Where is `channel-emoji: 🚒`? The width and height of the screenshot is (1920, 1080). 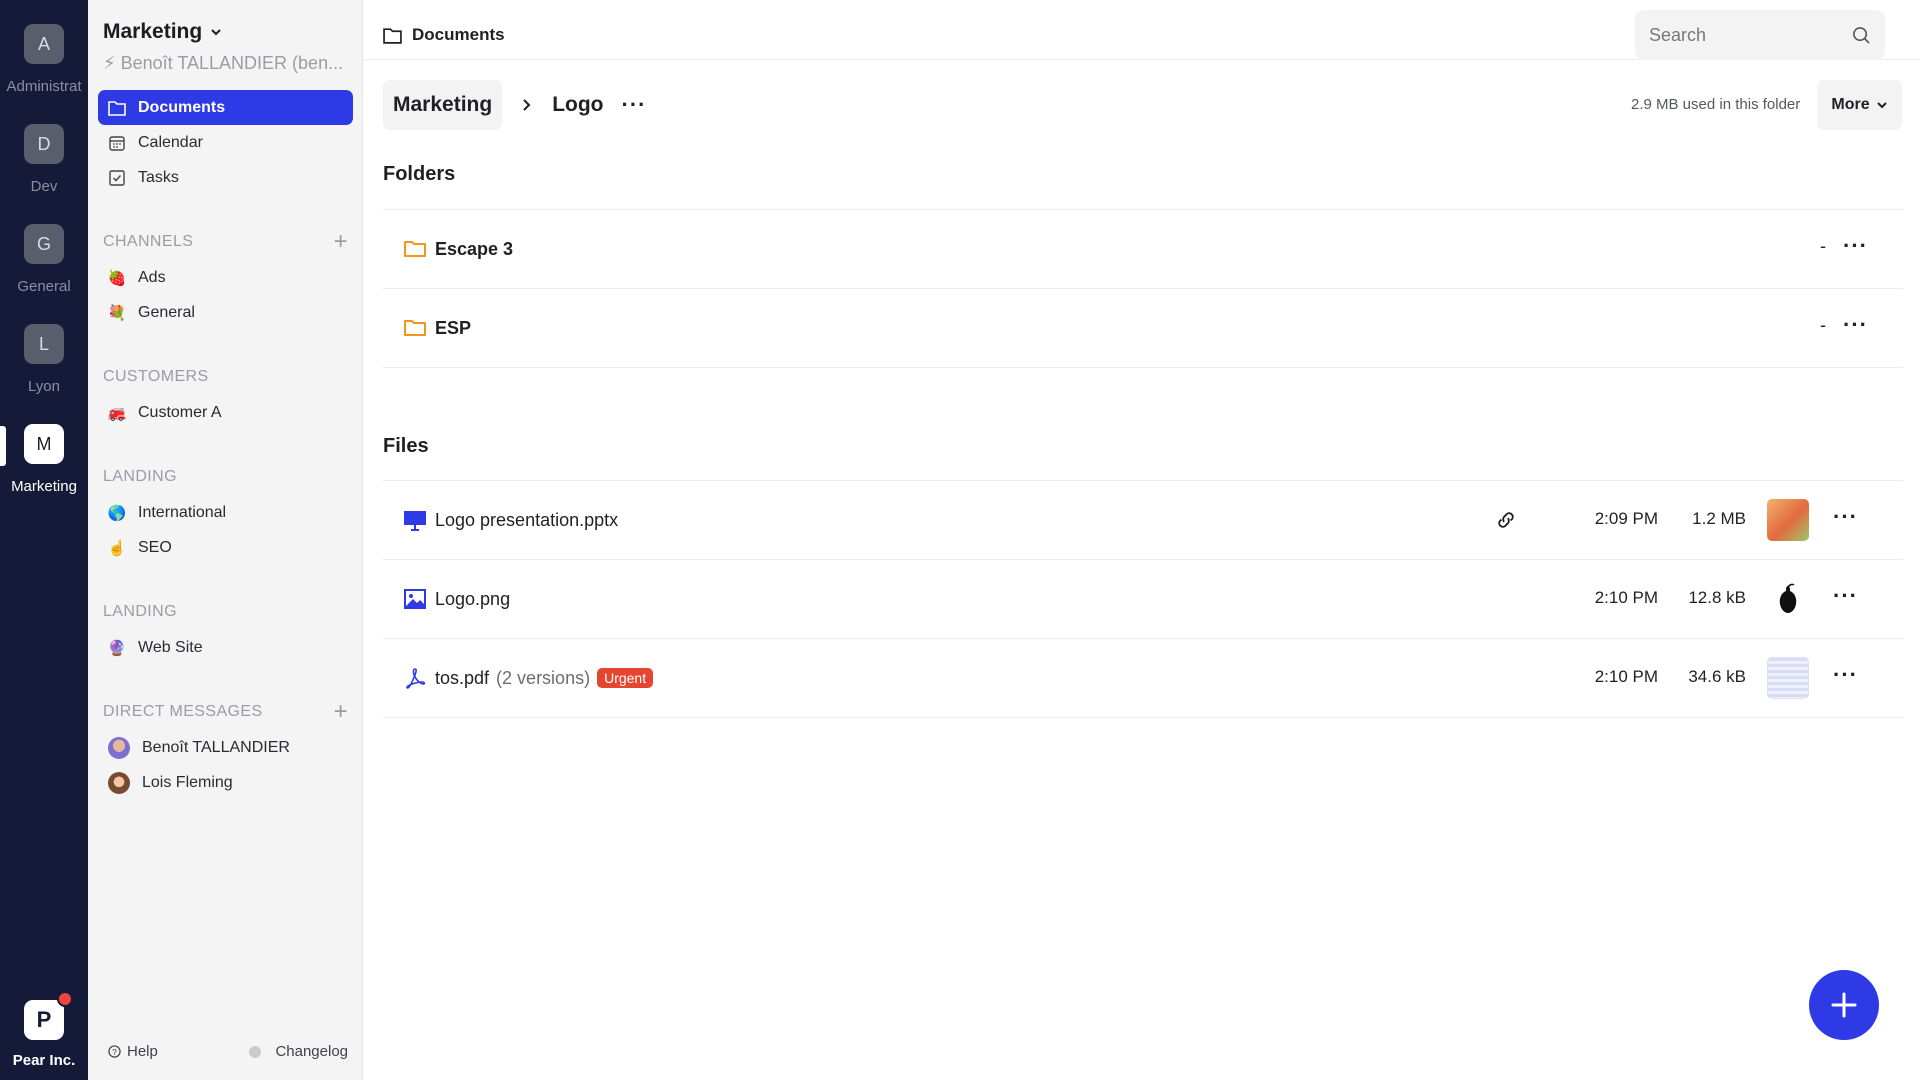
channel-emoji: 🚒 is located at coordinates (117, 413).